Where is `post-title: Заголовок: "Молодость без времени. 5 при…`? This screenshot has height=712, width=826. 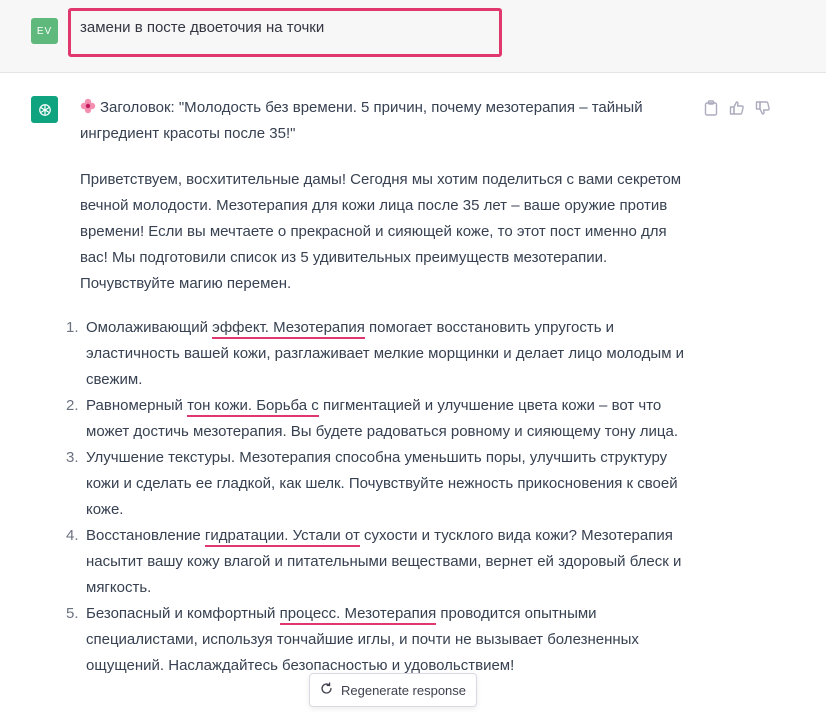 post-title: Заголовок: "Молодость без времени. 5 при… is located at coordinates (385, 121).